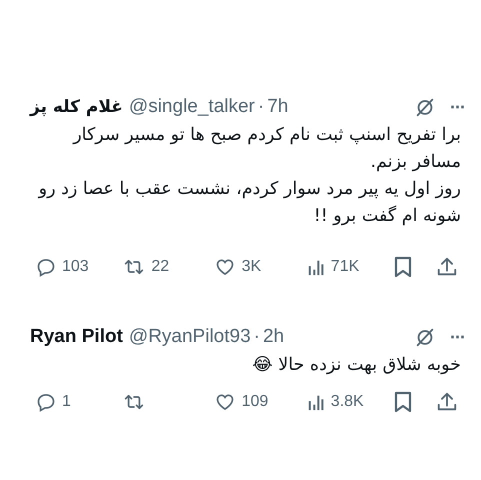 This screenshot has width=481, height=480. I want to click on author-name: غلام کله پز, so click(76, 107).